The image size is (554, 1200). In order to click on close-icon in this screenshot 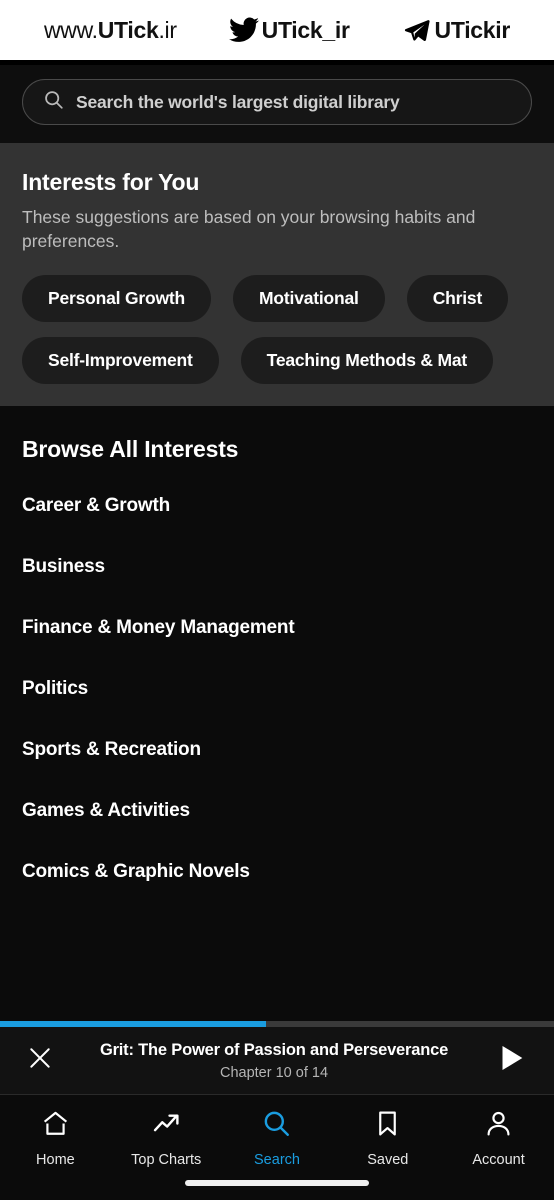, I will do `click(40, 1060)`.